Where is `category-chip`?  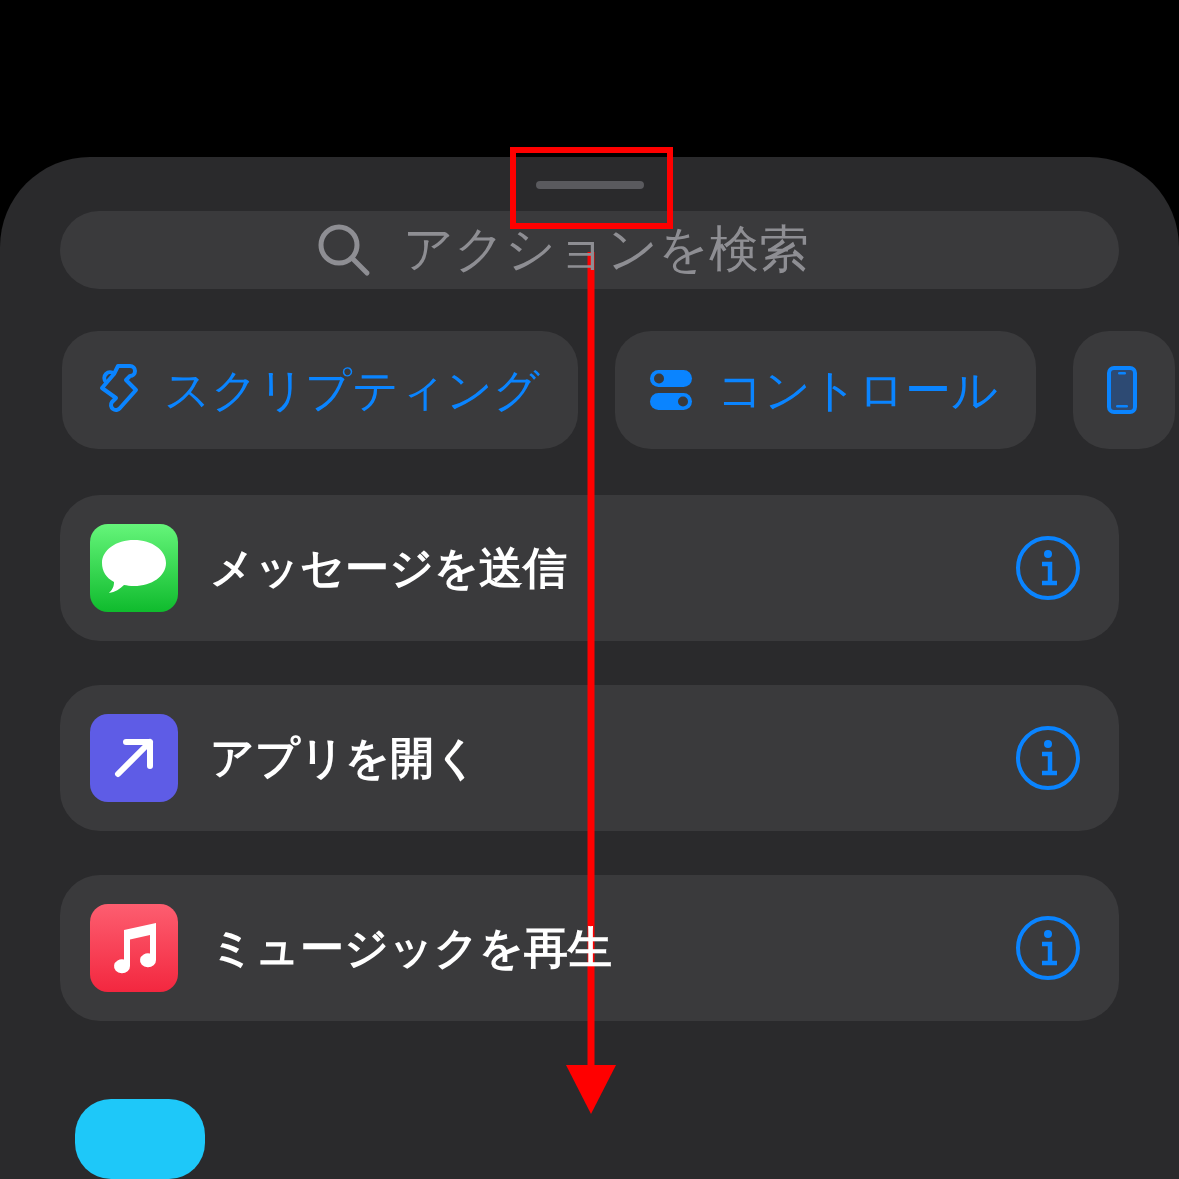 category-chip is located at coordinates (1124, 390).